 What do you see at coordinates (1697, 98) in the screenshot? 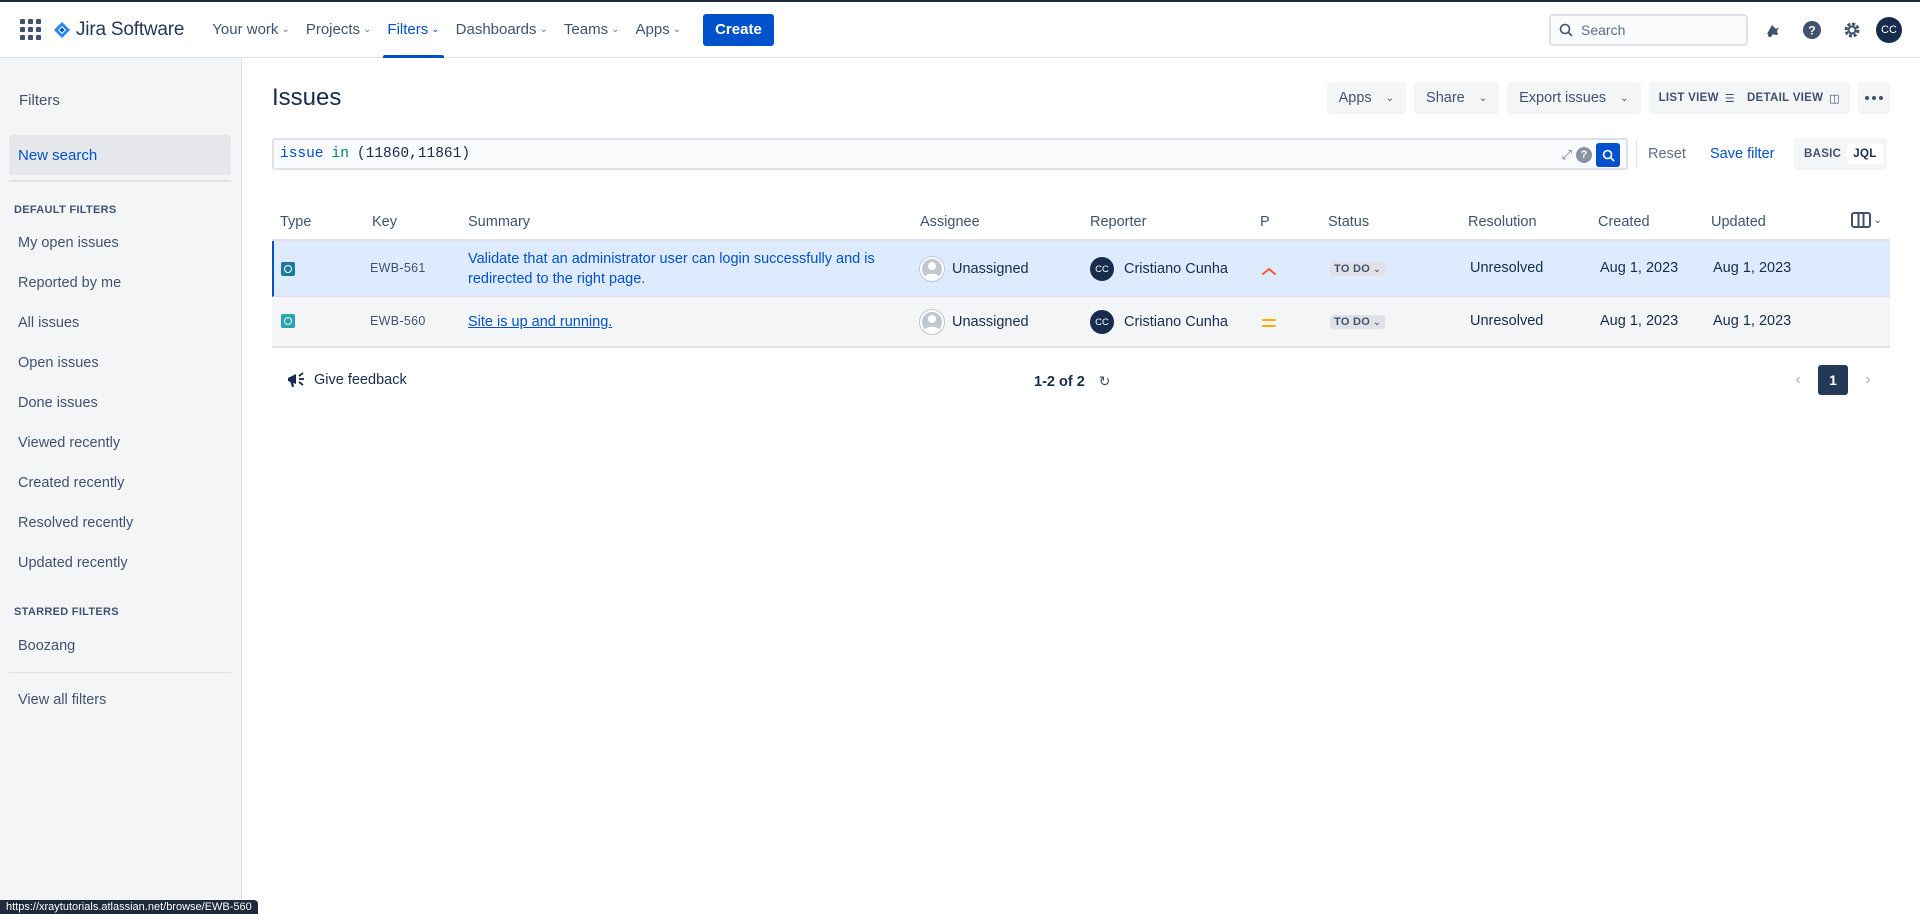
I see `list-view-button: LIST VIEW ☰` at bounding box center [1697, 98].